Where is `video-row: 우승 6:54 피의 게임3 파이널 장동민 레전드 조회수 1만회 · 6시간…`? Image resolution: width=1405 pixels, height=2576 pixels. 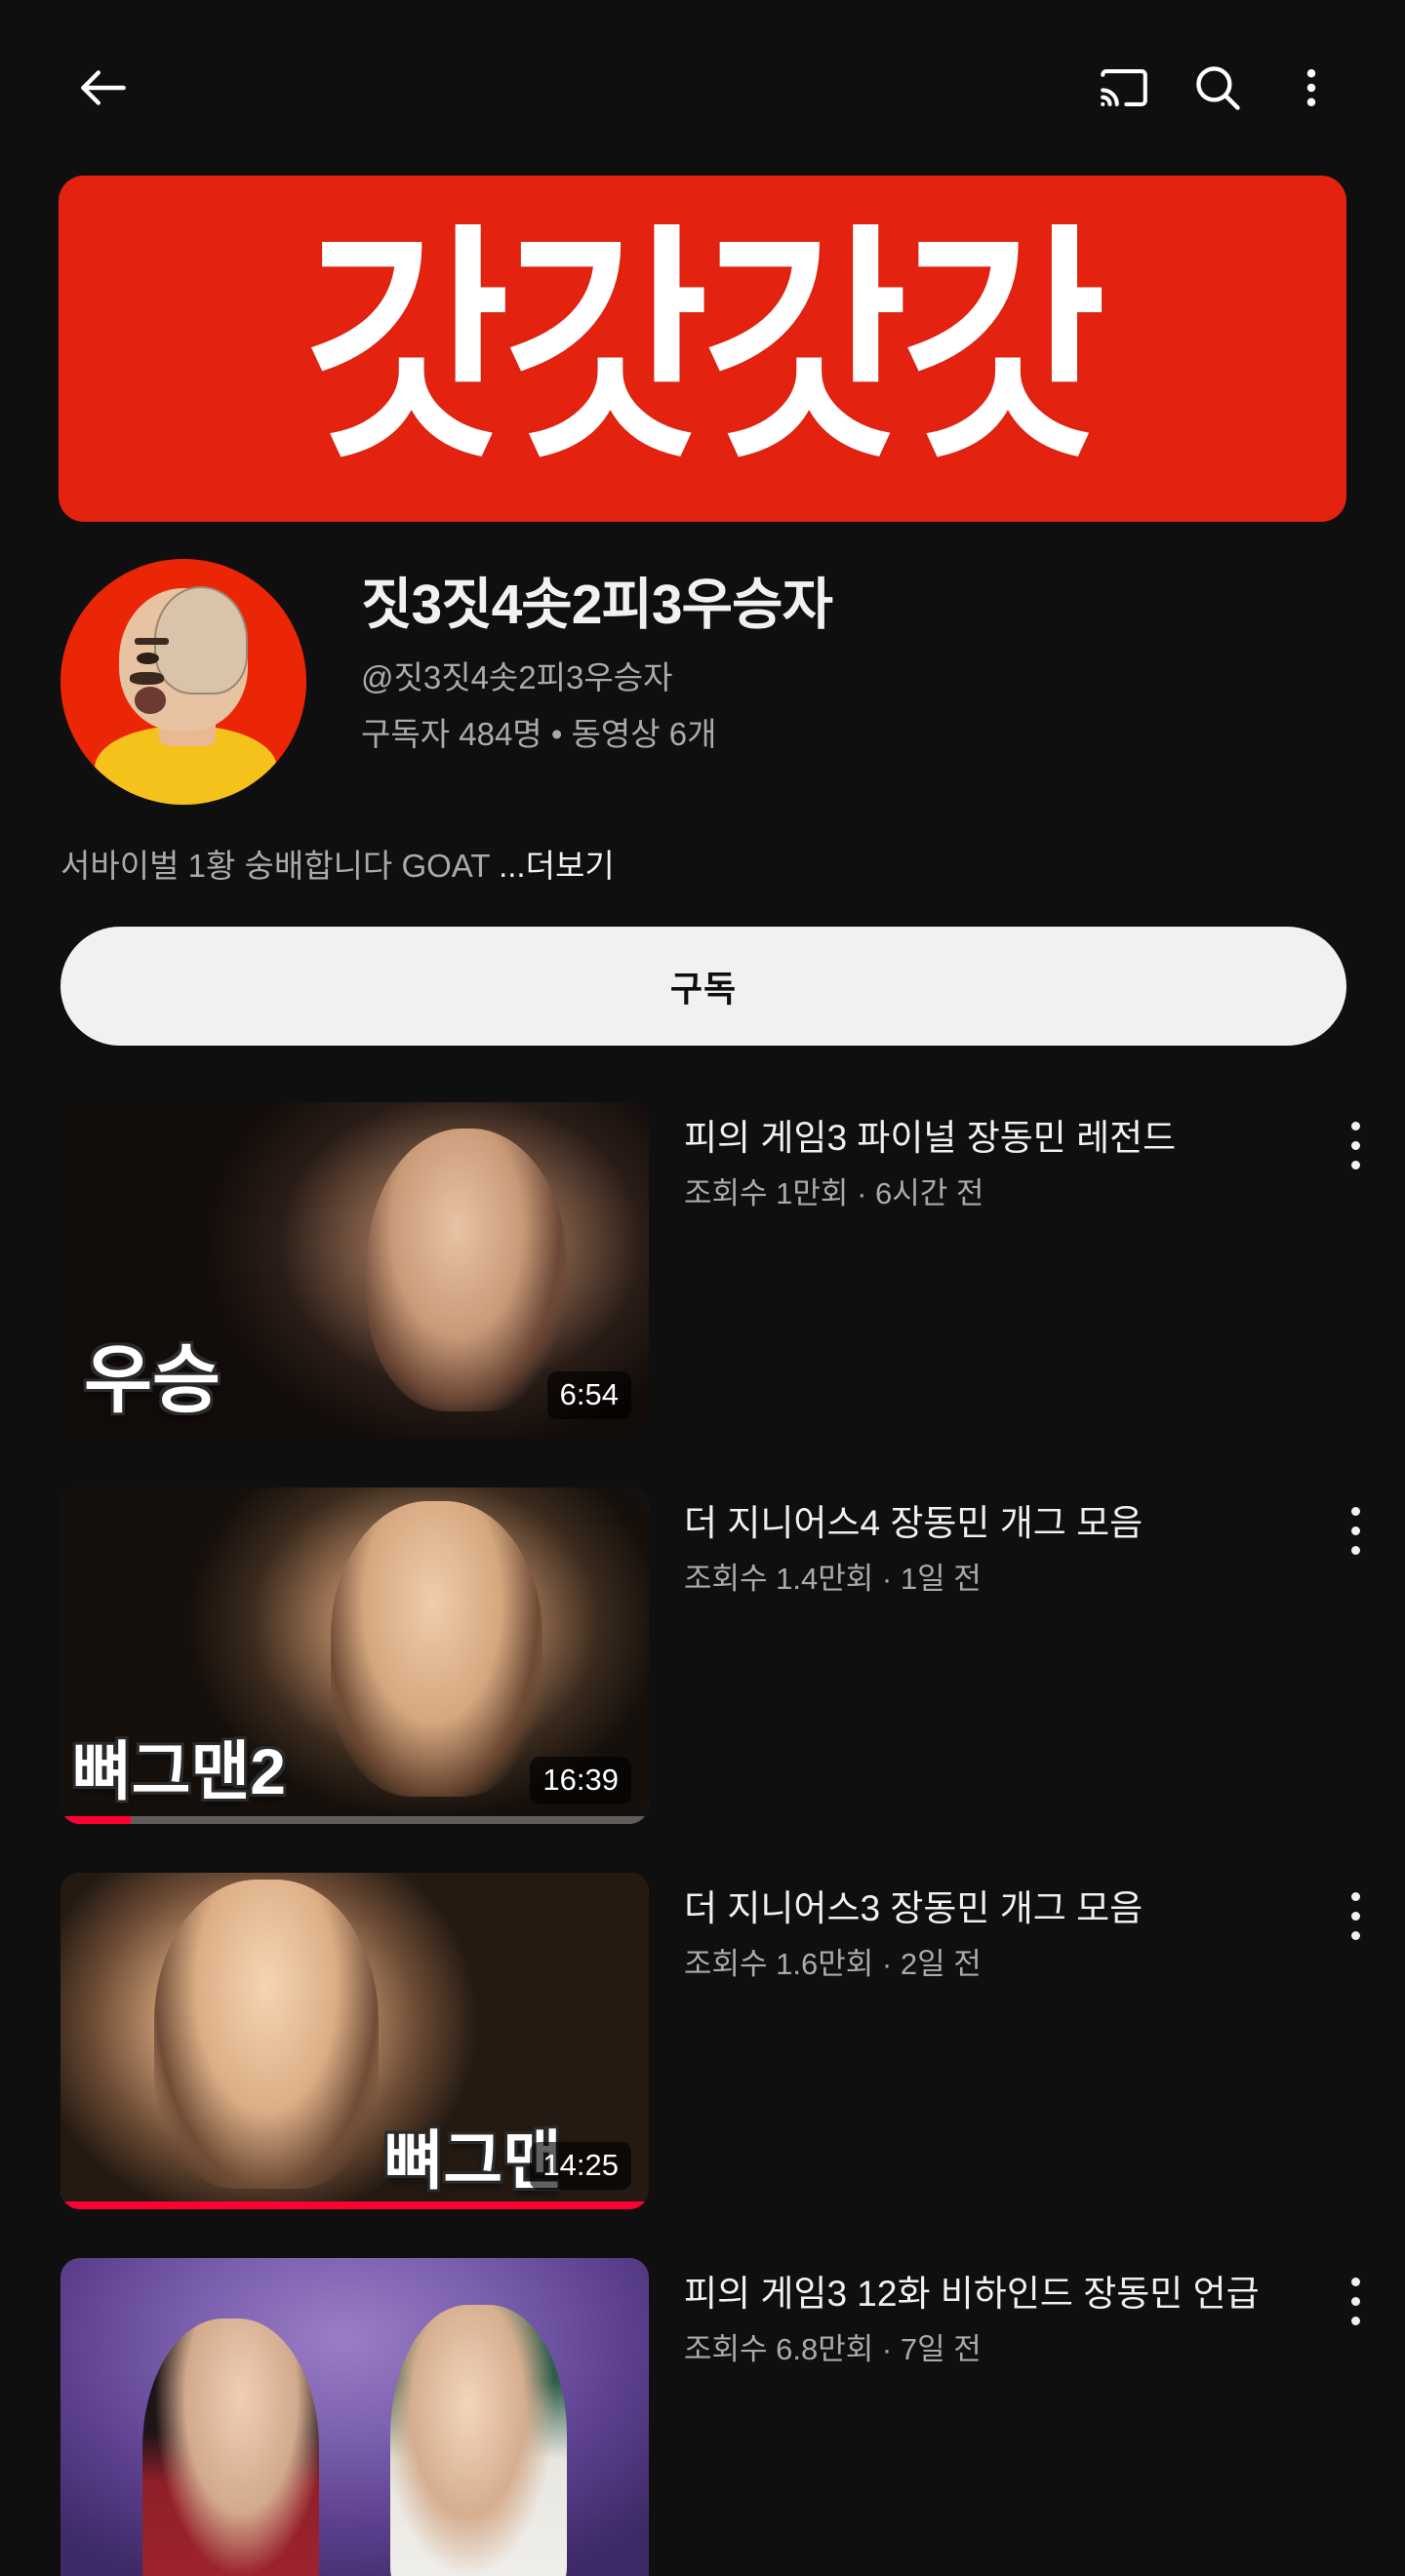 video-row: 우승 6:54 피의 게임3 파이널 장동민 레전드 조회수 1만회 · 6시간… is located at coordinates (702, 1270).